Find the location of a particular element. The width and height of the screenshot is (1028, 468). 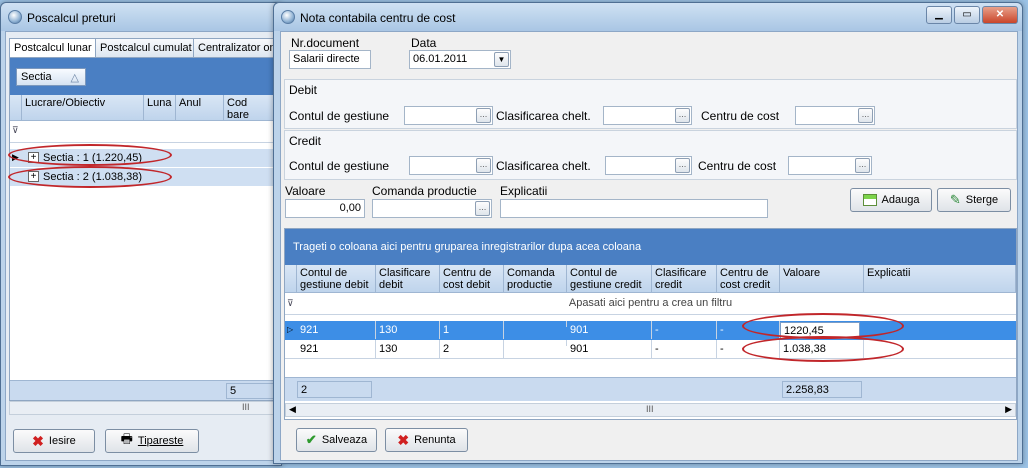

add-button: Adauga is located at coordinates (891, 200).